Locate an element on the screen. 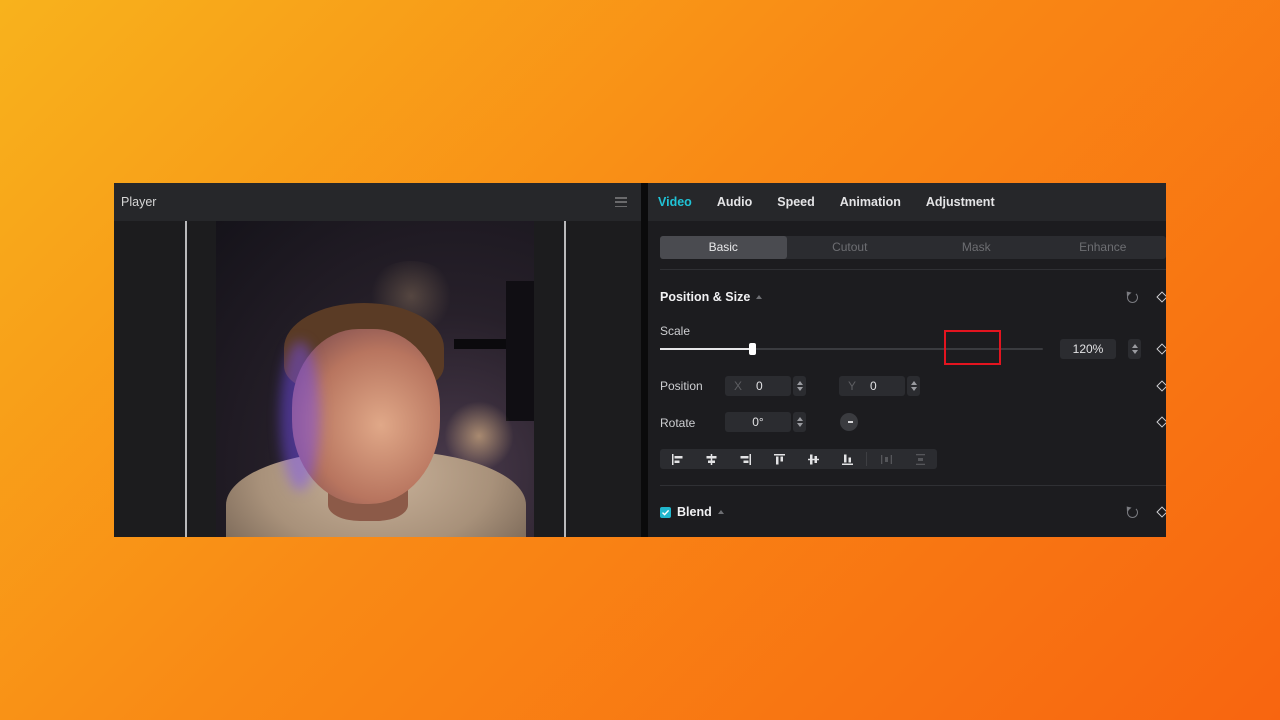  align-right-icon is located at coordinates (745, 459).